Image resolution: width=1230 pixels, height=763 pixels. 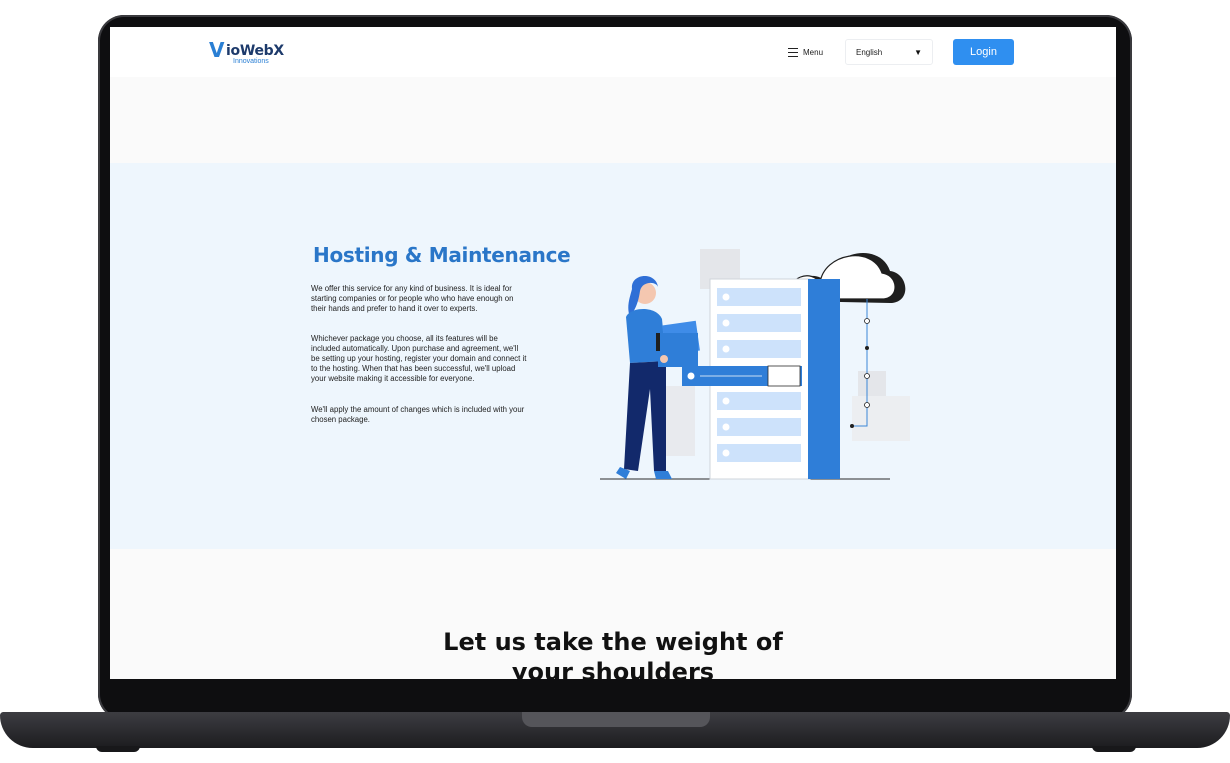 What do you see at coordinates (442, 255) in the screenshot?
I see `section-title: Hosting & Maintenance` at bounding box center [442, 255].